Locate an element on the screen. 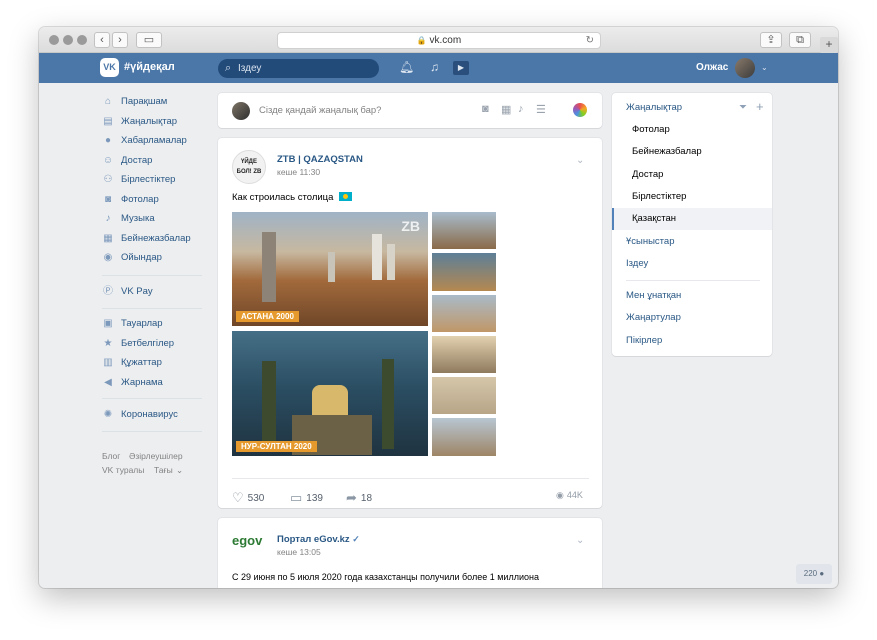 This screenshot has height=640, width=877. user-name: Олжас is located at coordinates (712, 67).